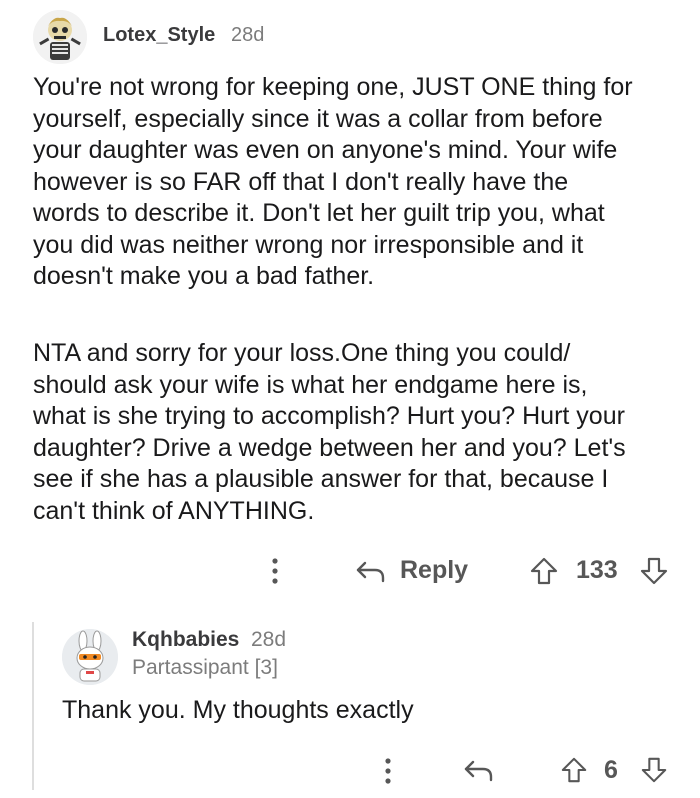 Image resolution: width=700 pixels, height=798 pixels. What do you see at coordinates (205, 667) in the screenshot?
I see `user-flair: Partassipant [3]` at bounding box center [205, 667].